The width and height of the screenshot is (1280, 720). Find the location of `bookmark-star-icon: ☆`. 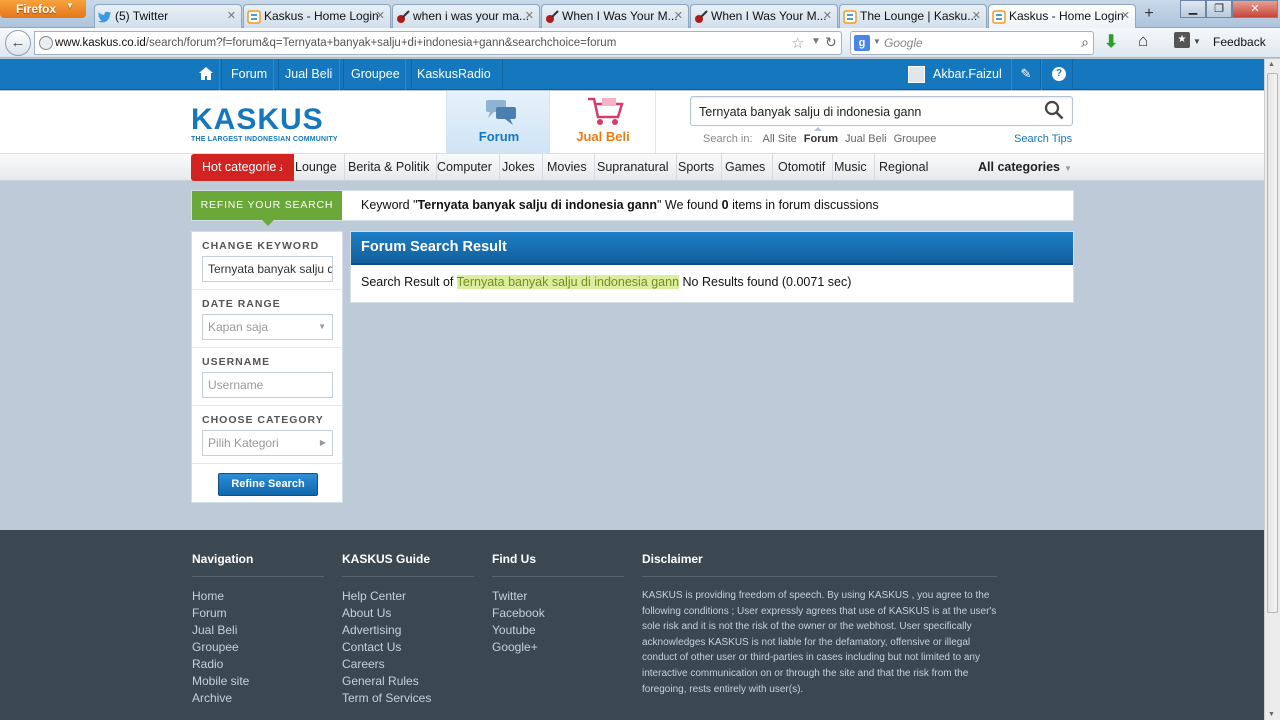

bookmark-star-icon: ☆ is located at coordinates (797, 43).